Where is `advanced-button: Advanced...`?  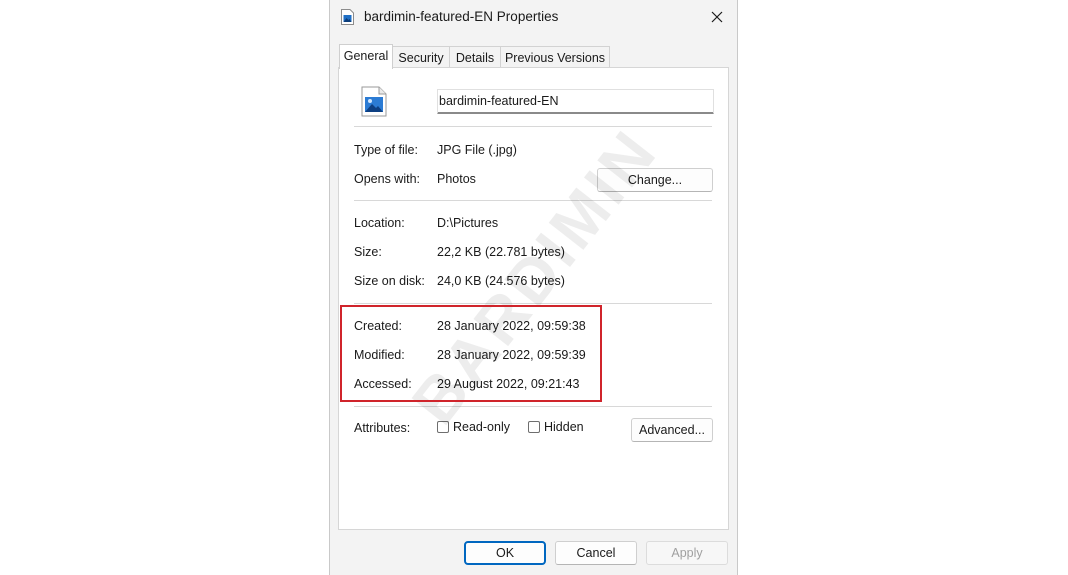
advanced-button: Advanced... is located at coordinates (672, 430).